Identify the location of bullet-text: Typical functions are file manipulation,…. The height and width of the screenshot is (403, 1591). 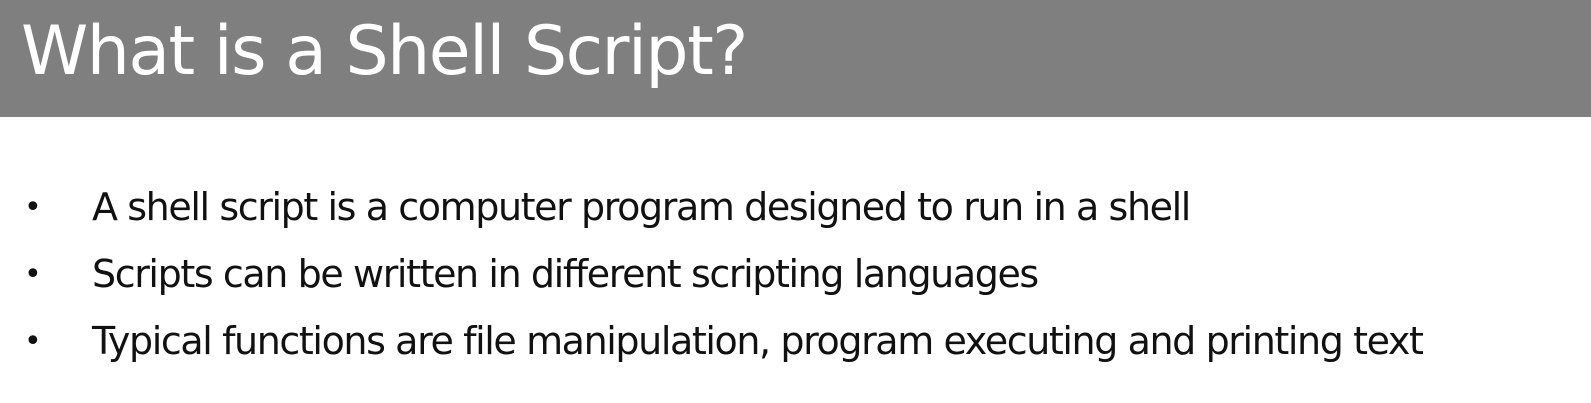
(758, 341).